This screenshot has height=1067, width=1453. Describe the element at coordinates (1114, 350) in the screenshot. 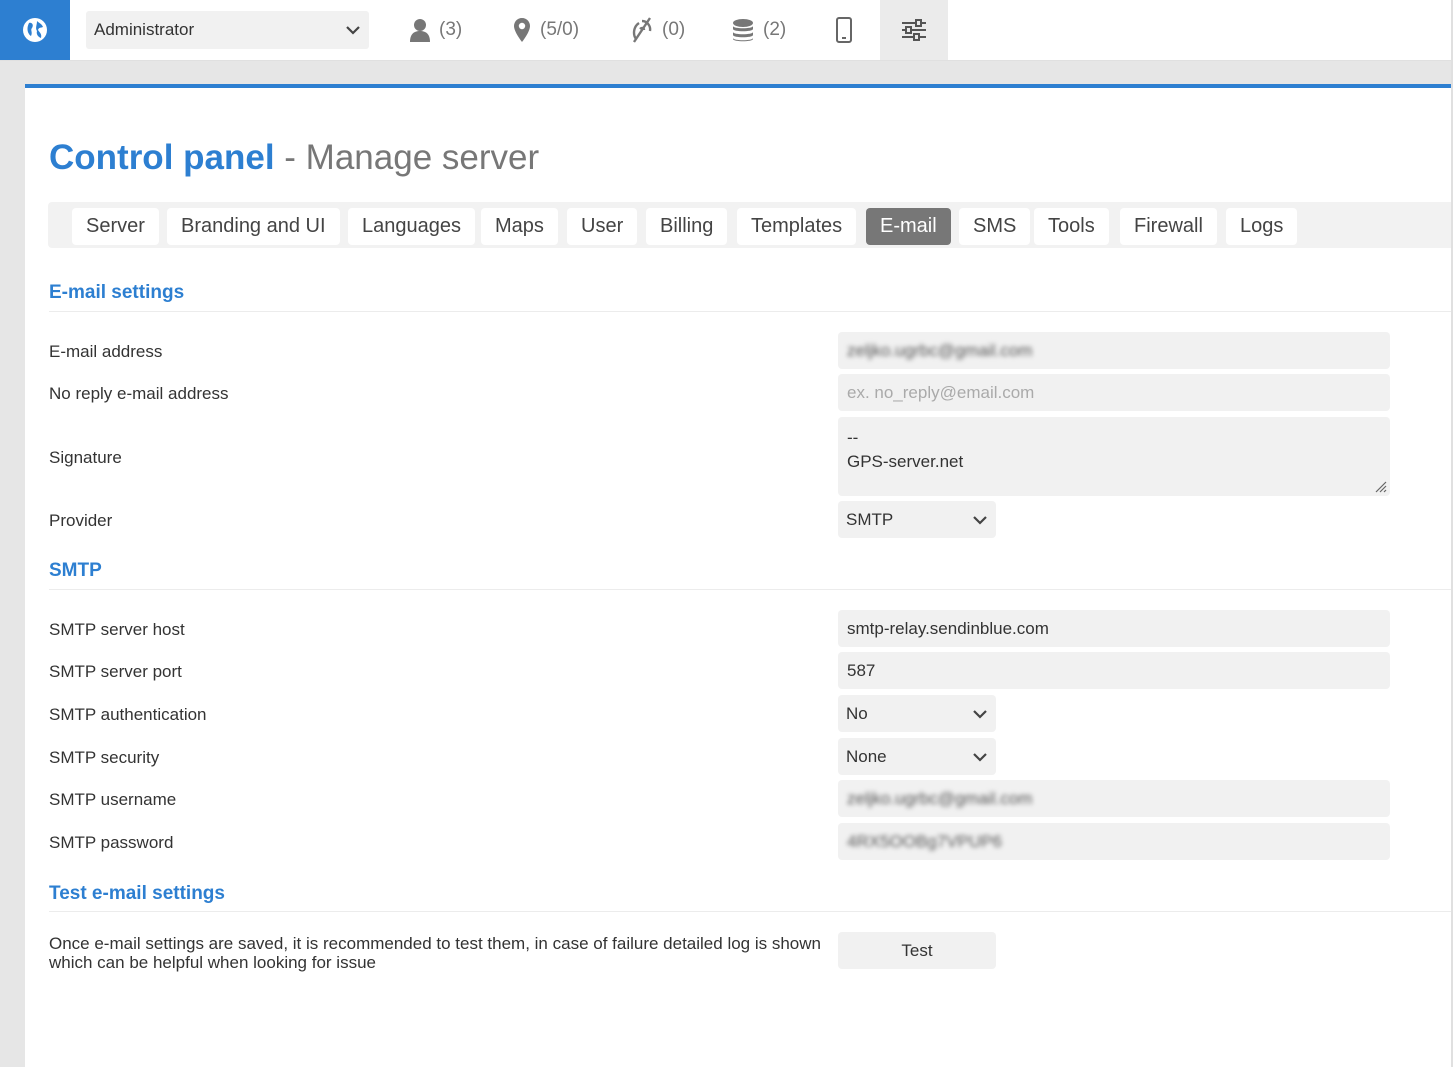

I see `email-address-field: zeljko.ugrbc@gmail.com` at that location.